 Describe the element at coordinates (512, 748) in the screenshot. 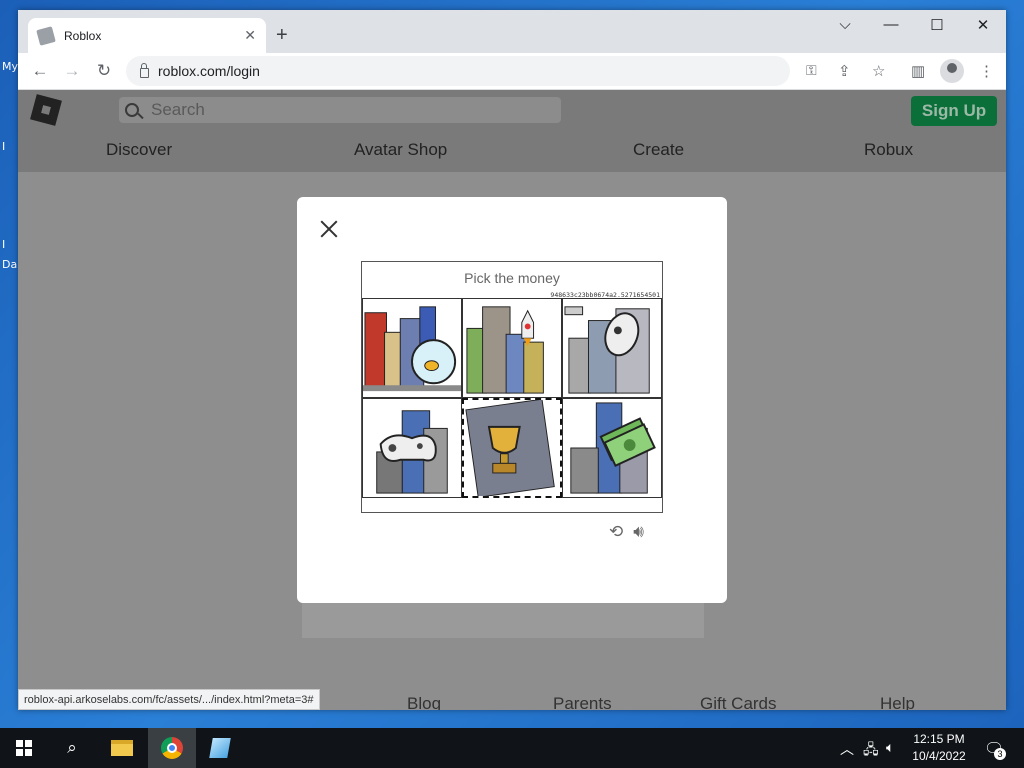

I see `taskbar: ⌕ ︿ 🖧︎ 🔈︎ 12:15 PM 10/4/2022 🗨︎ 3` at that location.